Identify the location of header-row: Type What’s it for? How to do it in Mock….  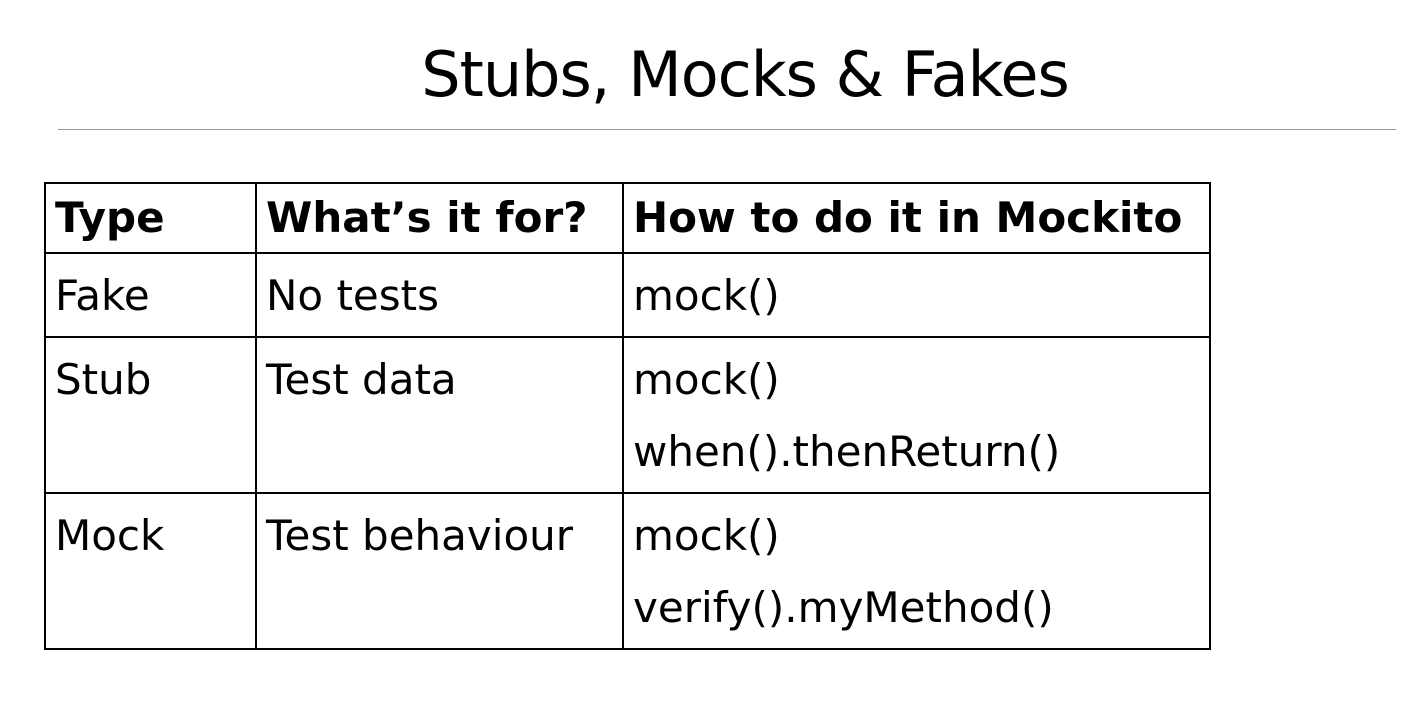
(627, 218).